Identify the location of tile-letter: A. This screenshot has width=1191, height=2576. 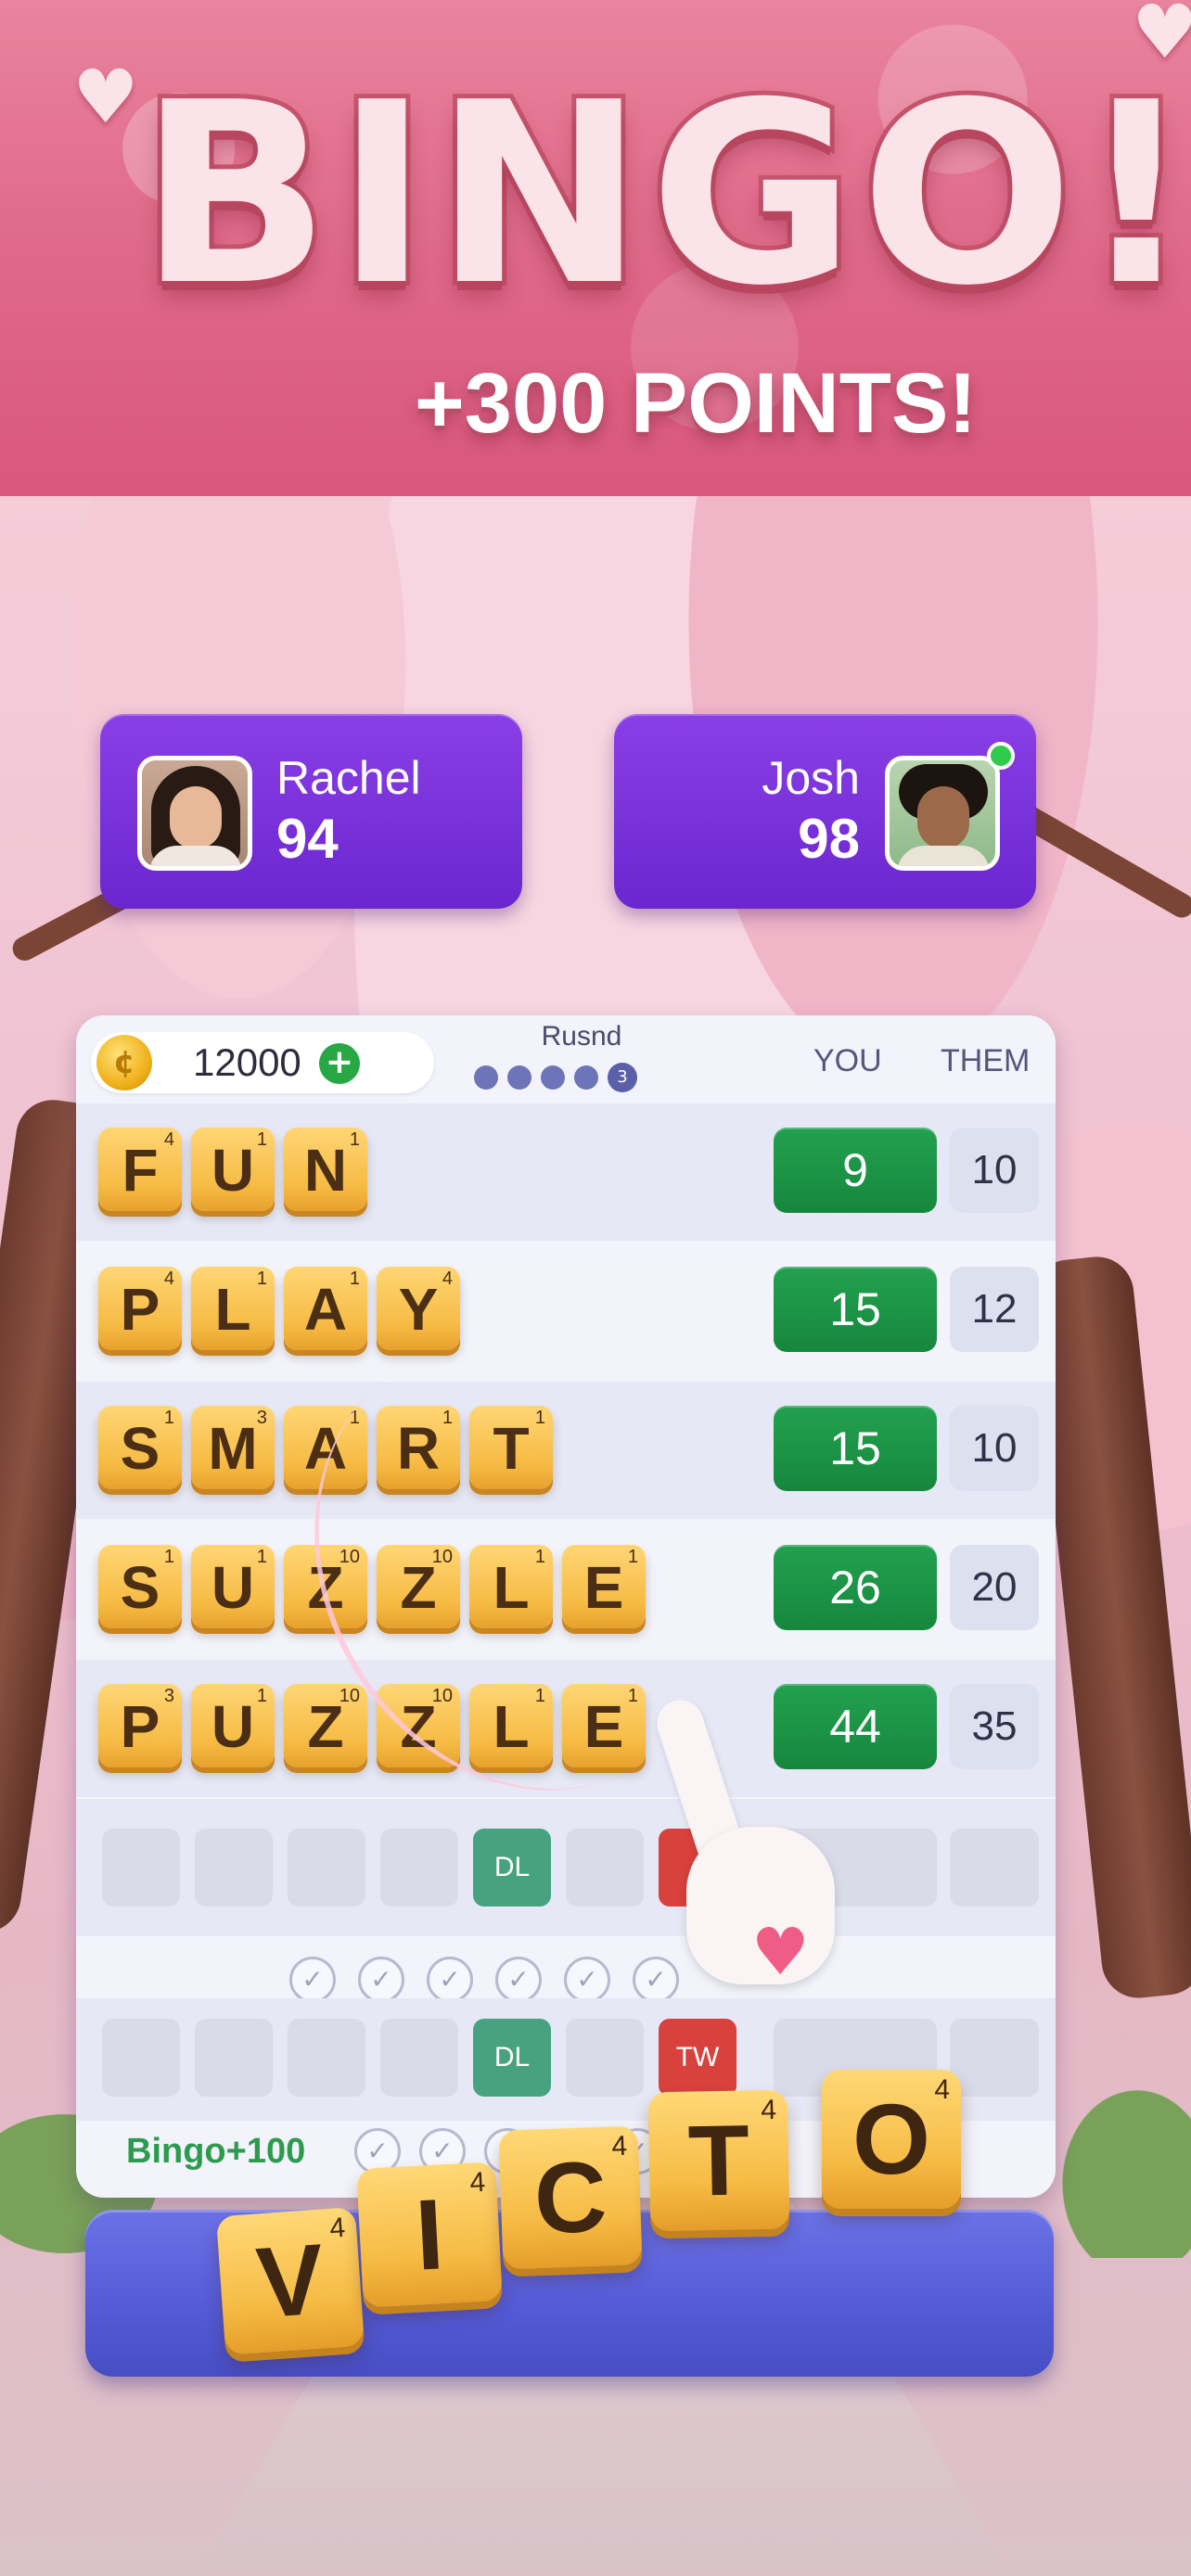
(325, 1310).